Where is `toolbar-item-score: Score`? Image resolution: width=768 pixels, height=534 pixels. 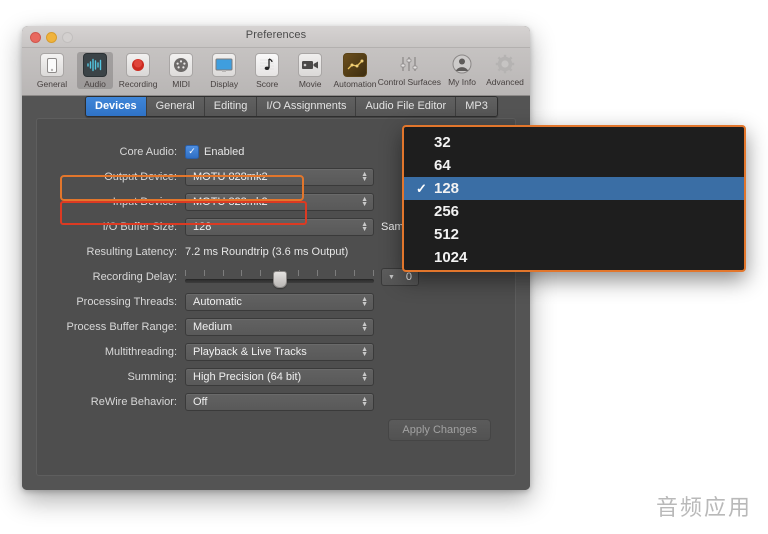
toolbar-item-score: Score is located at coordinates (267, 70).